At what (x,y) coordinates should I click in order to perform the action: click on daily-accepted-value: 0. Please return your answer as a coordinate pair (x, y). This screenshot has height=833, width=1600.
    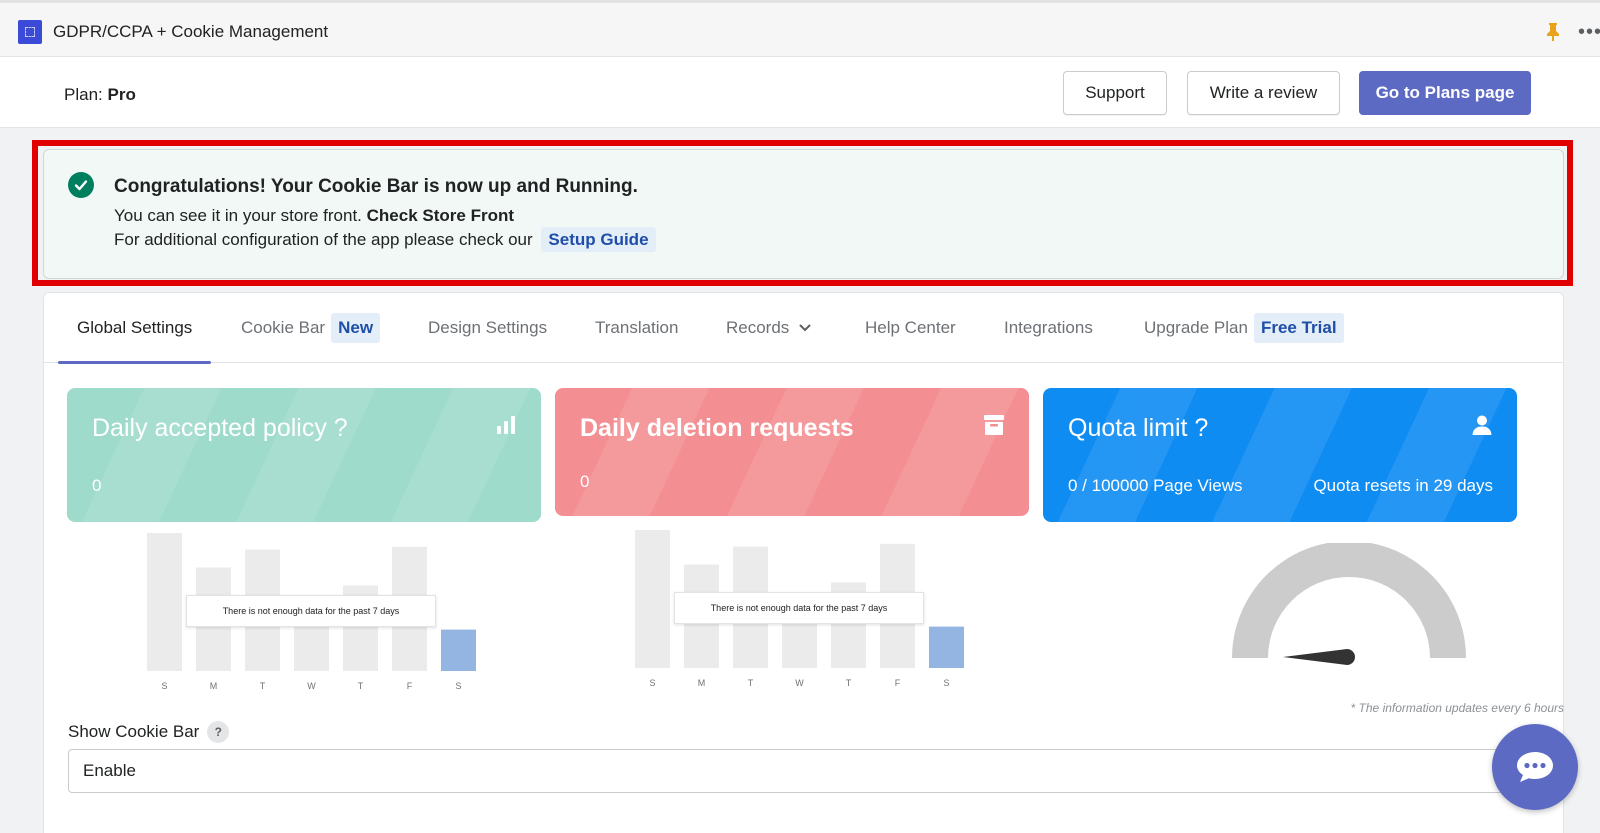
    Looking at the image, I should click on (97, 485).